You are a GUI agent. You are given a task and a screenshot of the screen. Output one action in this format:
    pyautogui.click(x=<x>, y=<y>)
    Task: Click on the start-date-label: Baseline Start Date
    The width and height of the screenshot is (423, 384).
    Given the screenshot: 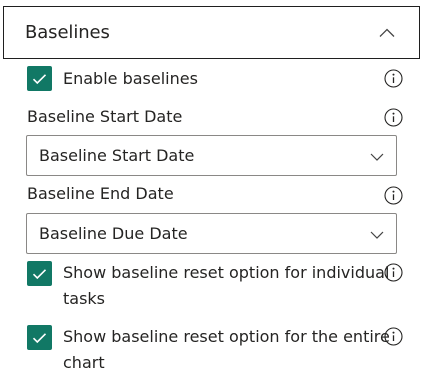 What is the action you would take?
    pyautogui.click(x=105, y=116)
    